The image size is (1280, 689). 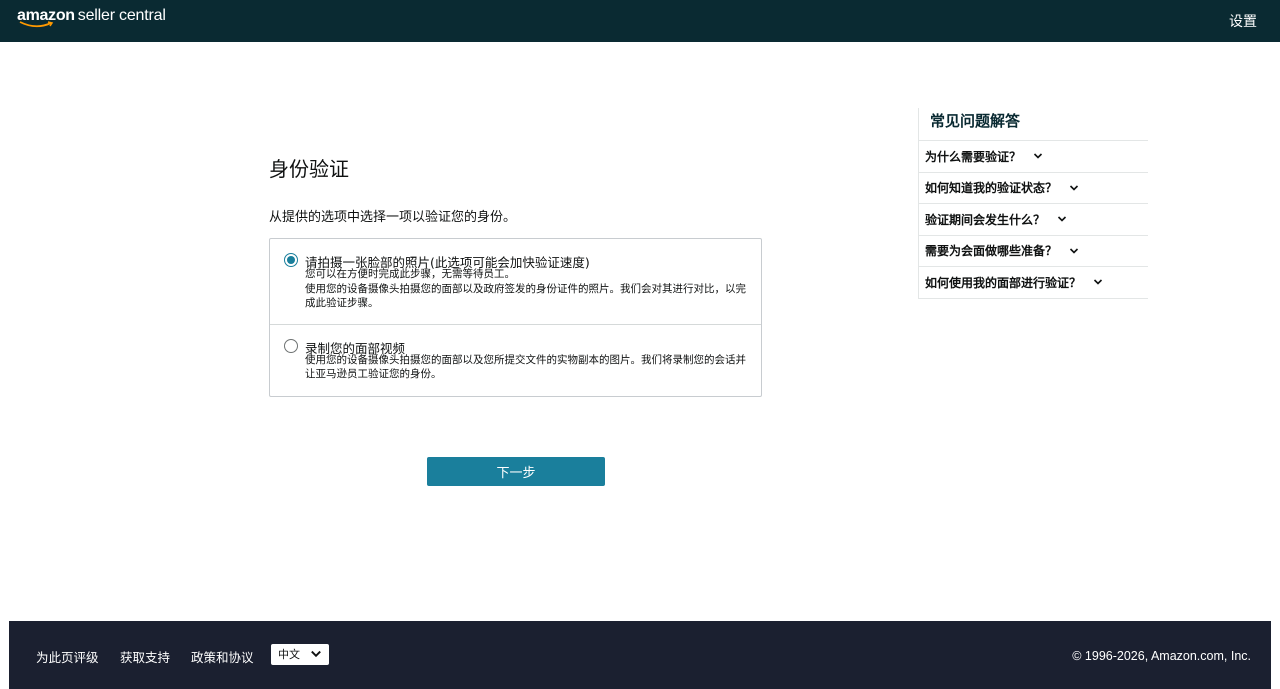 What do you see at coordinates (973, 156) in the screenshot?
I see `faq-item-label: 为什么需要验证？` at bounding box center [973, 156].